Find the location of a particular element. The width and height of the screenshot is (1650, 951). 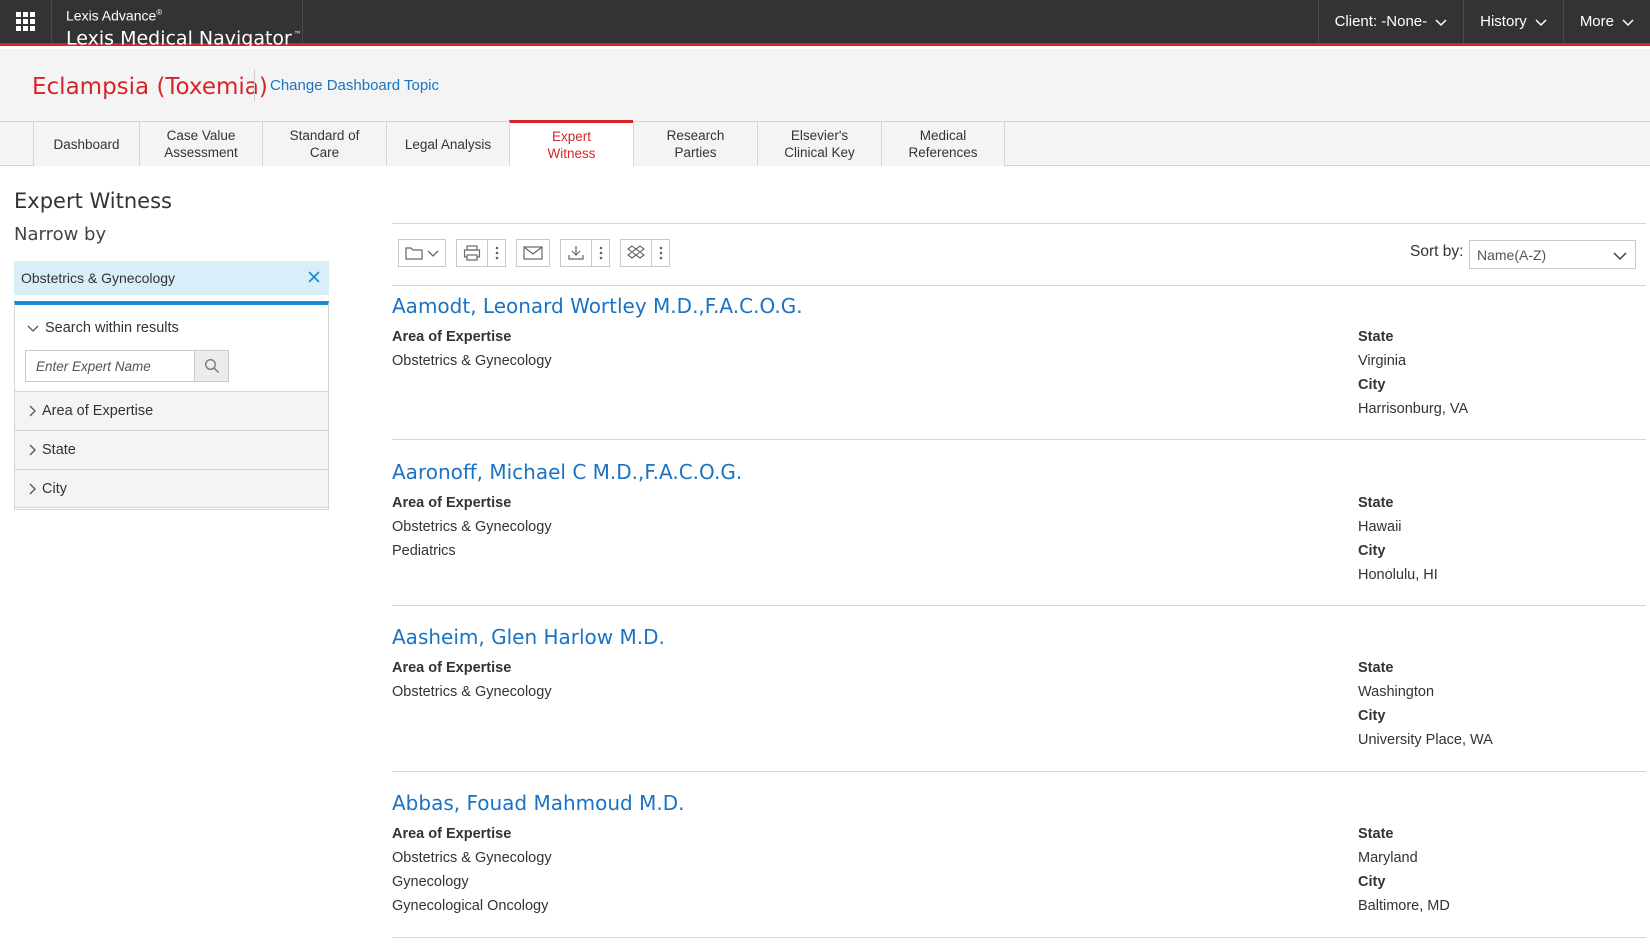

expert-name-link: Abbas, Fouad Mahmoud M.D. is located at coordinates (538, 803).